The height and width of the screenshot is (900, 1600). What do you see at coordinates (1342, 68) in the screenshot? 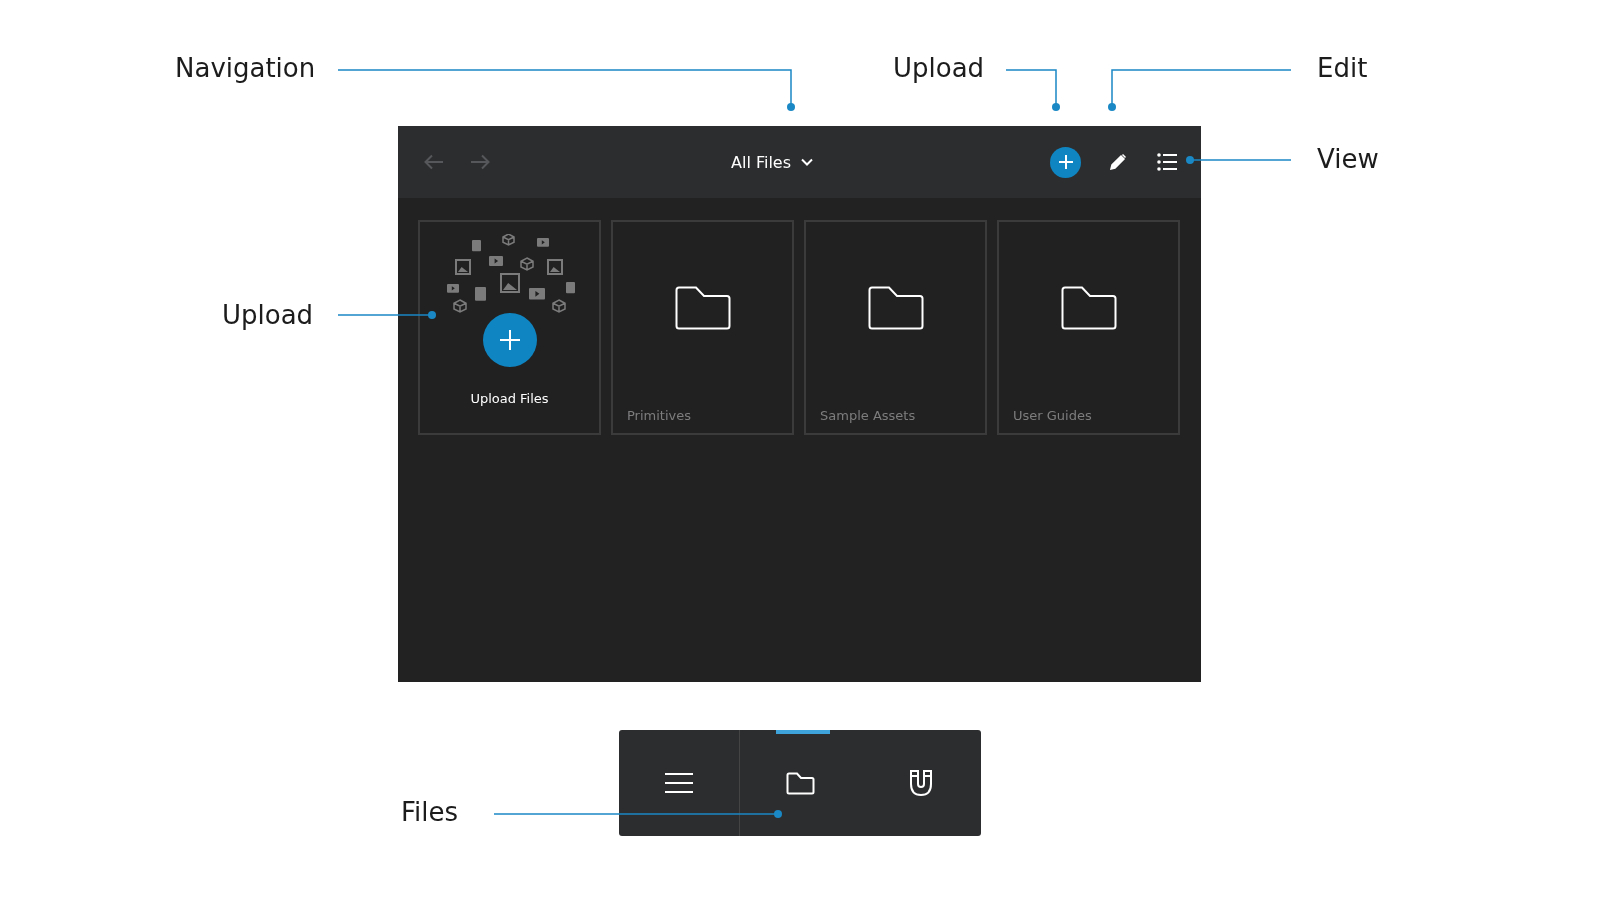
I see `callout-label: Edit` at bounding box center [1342, 68].